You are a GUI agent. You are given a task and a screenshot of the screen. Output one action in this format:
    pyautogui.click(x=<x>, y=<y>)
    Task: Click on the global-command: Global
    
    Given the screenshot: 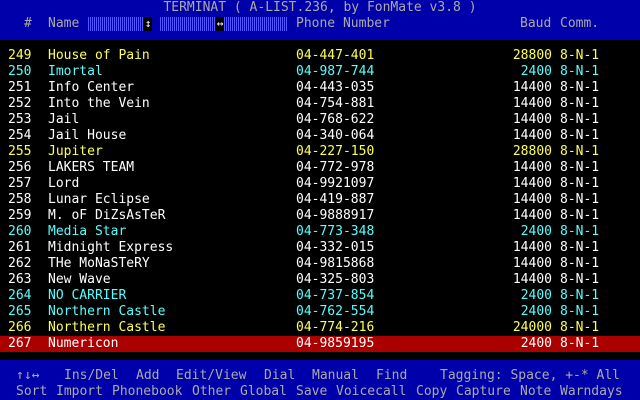 What is the action you would take?
    pyautogui.click(x=263, y=392)
    